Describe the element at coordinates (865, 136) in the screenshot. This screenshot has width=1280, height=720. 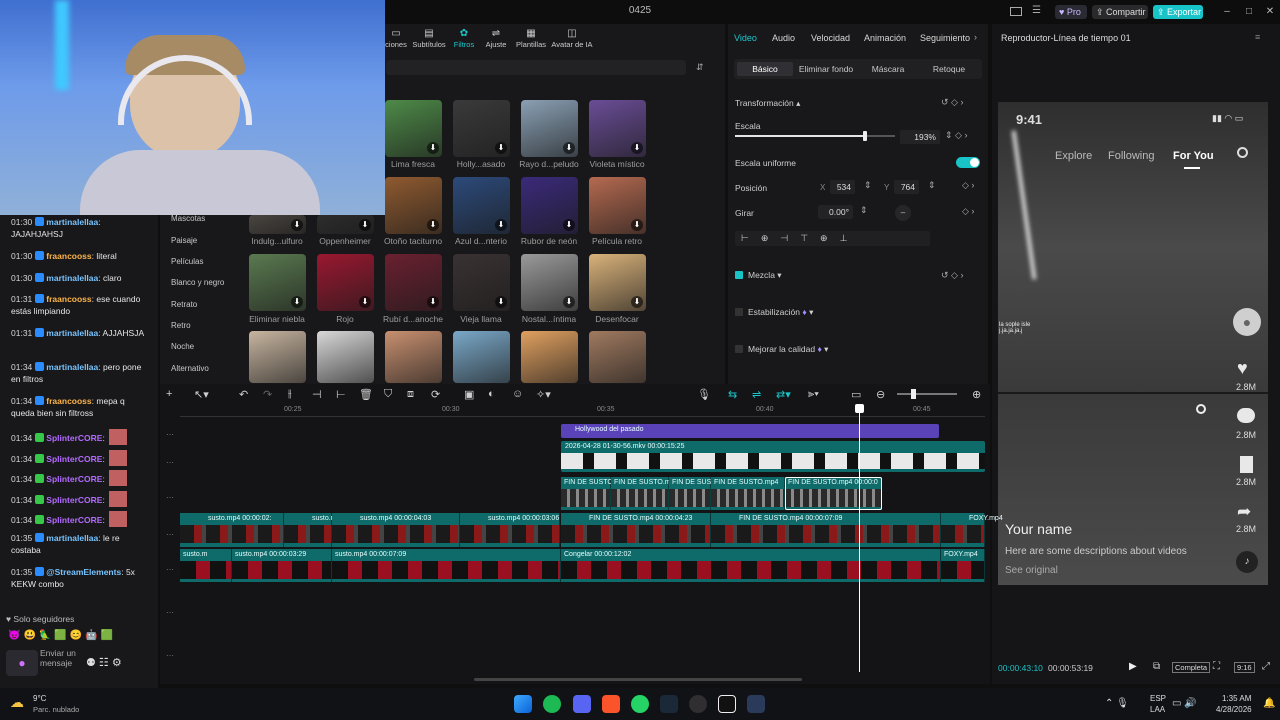
I see `scale-slider-knob` at that location.